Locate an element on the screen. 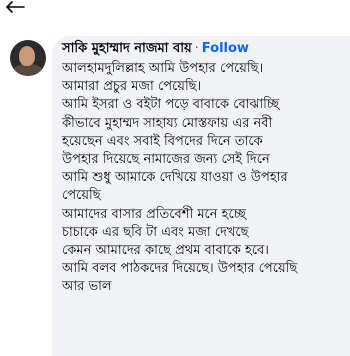  comment-line: চাচাকে এর ছবি টা এবং মজা দেখছে is located at coordinates (155, 232).